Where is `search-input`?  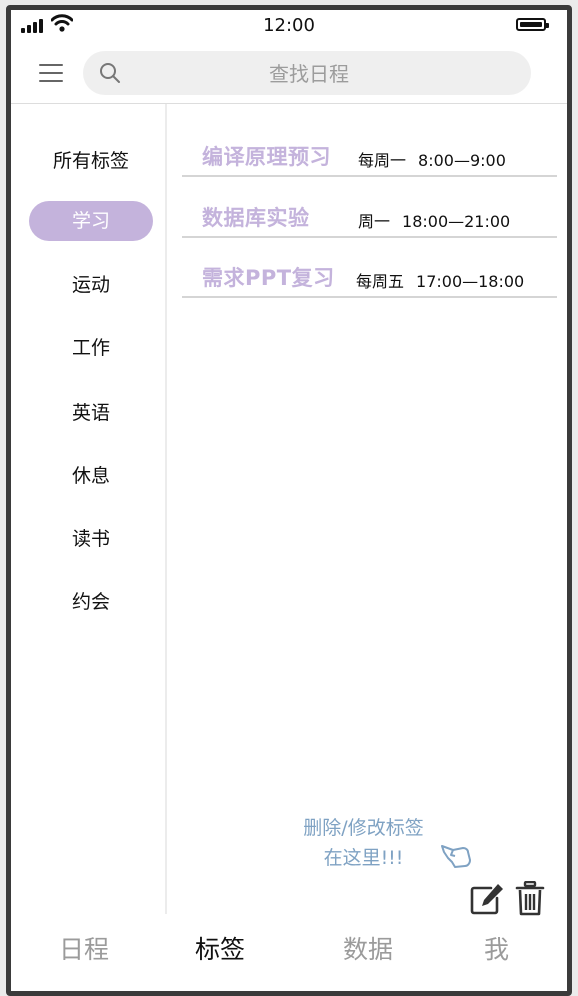
search-input is located at coordinates (309, 74).